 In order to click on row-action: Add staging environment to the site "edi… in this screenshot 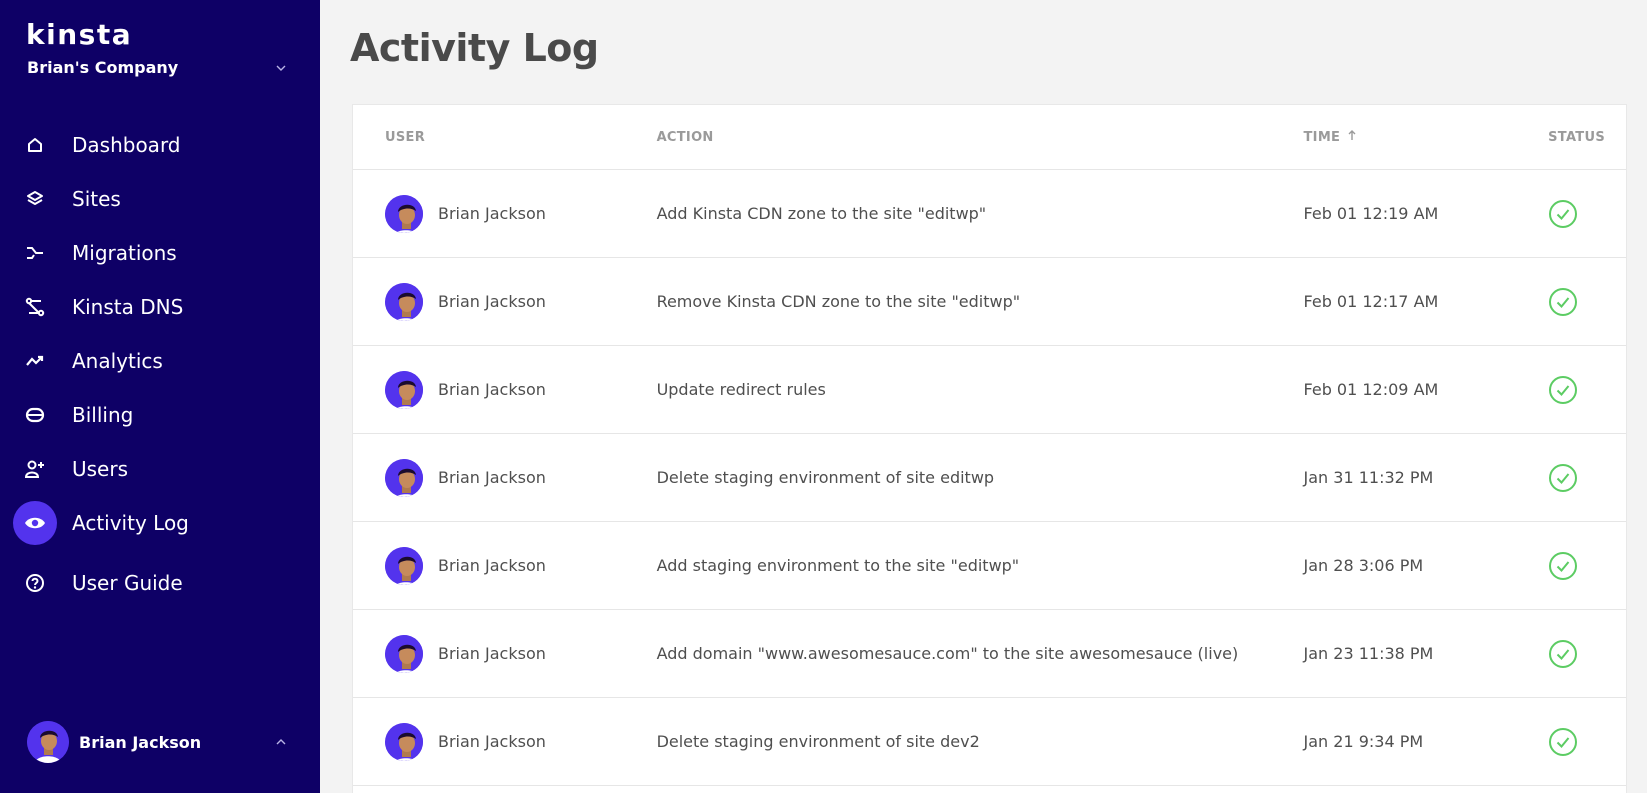, I will do `click(838, 565)`.